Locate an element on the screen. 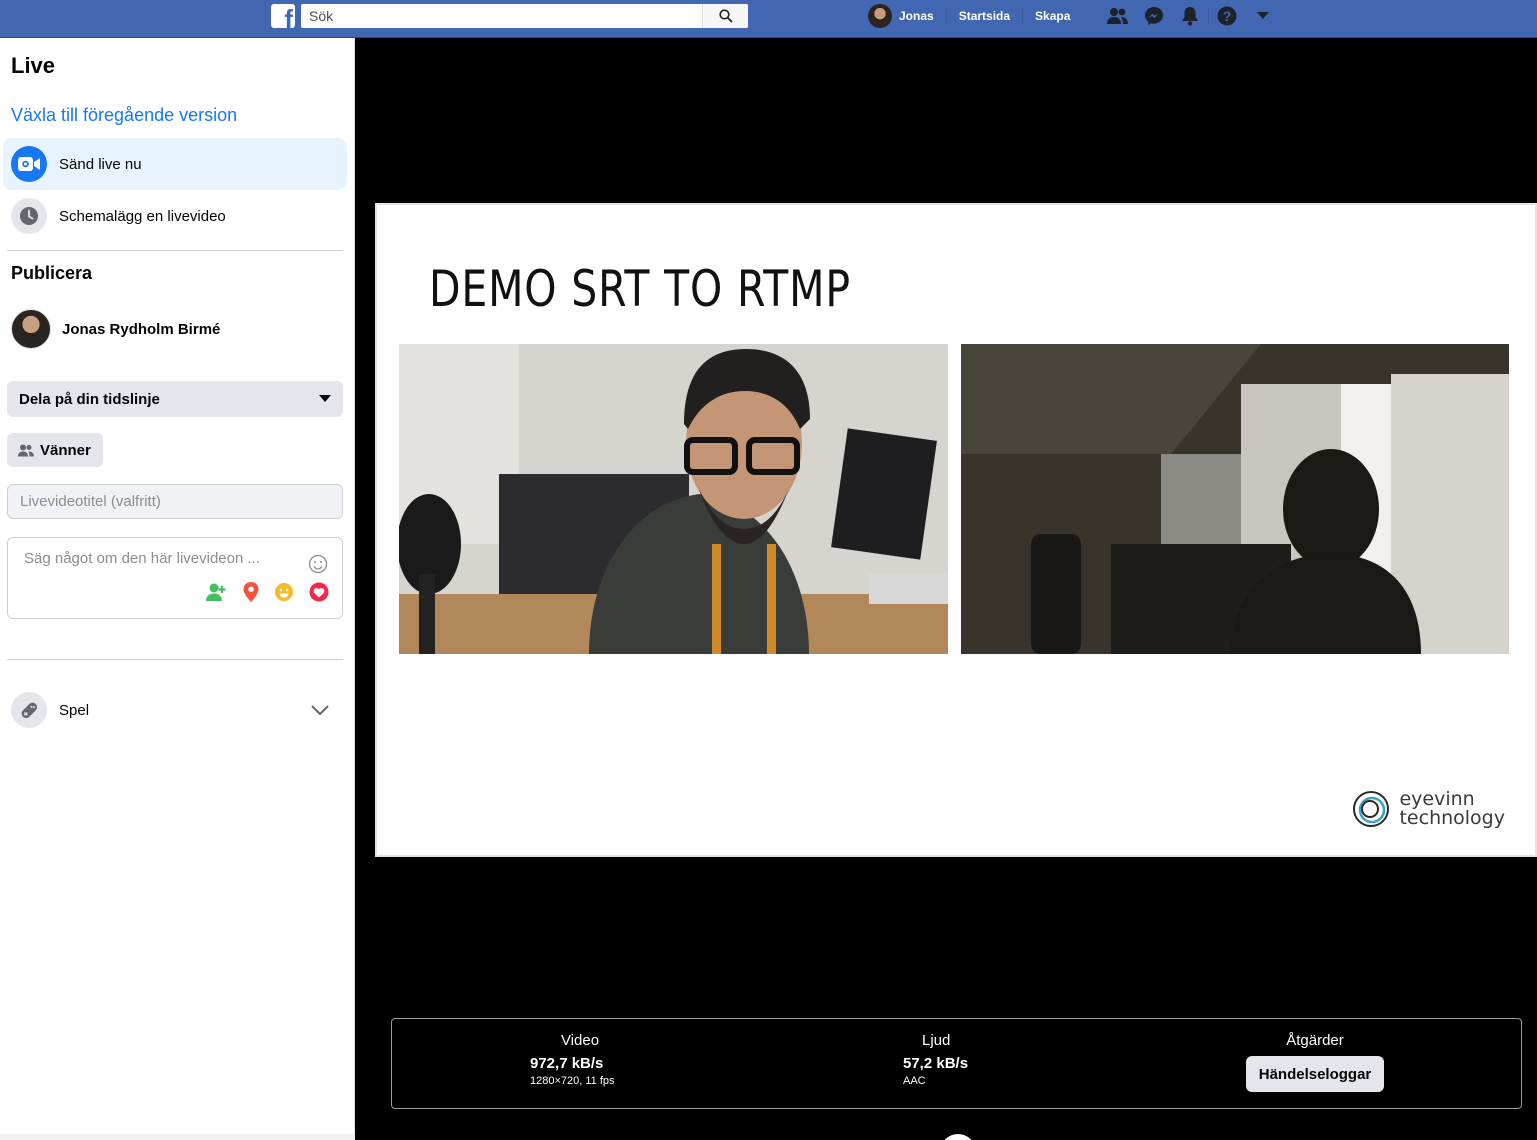 This screenshot has height=1140, width=1537. publish-heading: Publicera is located at coordinates (52, 273).